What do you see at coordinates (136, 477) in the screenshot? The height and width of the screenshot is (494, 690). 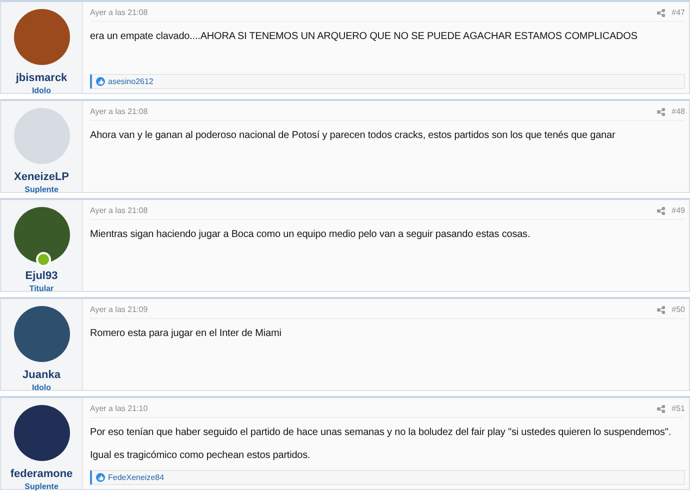 I see `reaction-user-link: FedeXeneize84` at bounding box center [136, 477].